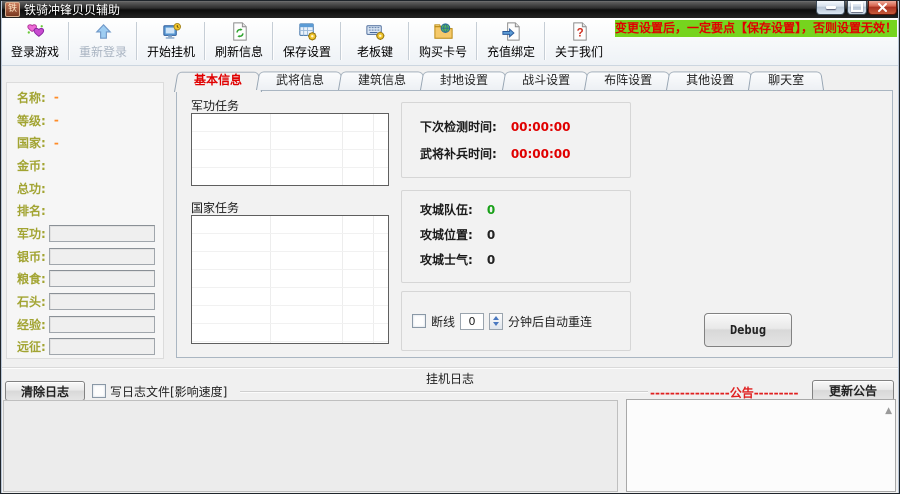  Describe the element at coordinates (310, 446) in the screenshot. I see `hangup-log-area` at that location.